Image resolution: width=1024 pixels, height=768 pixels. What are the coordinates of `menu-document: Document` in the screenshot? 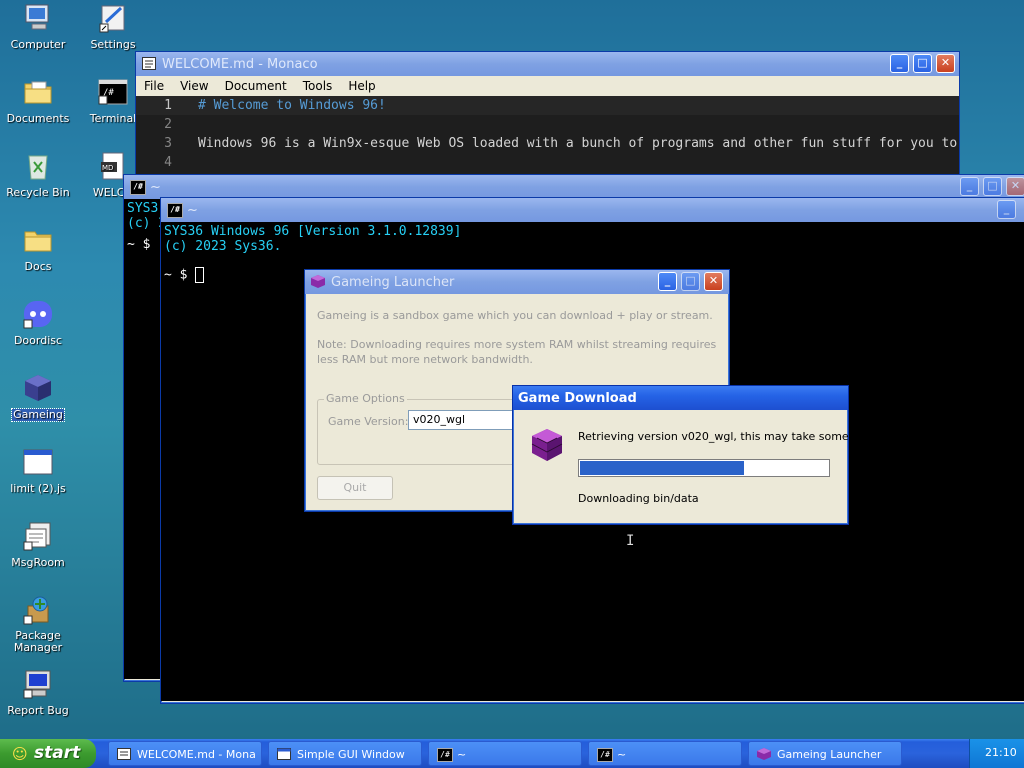 It's located at (256, 86).